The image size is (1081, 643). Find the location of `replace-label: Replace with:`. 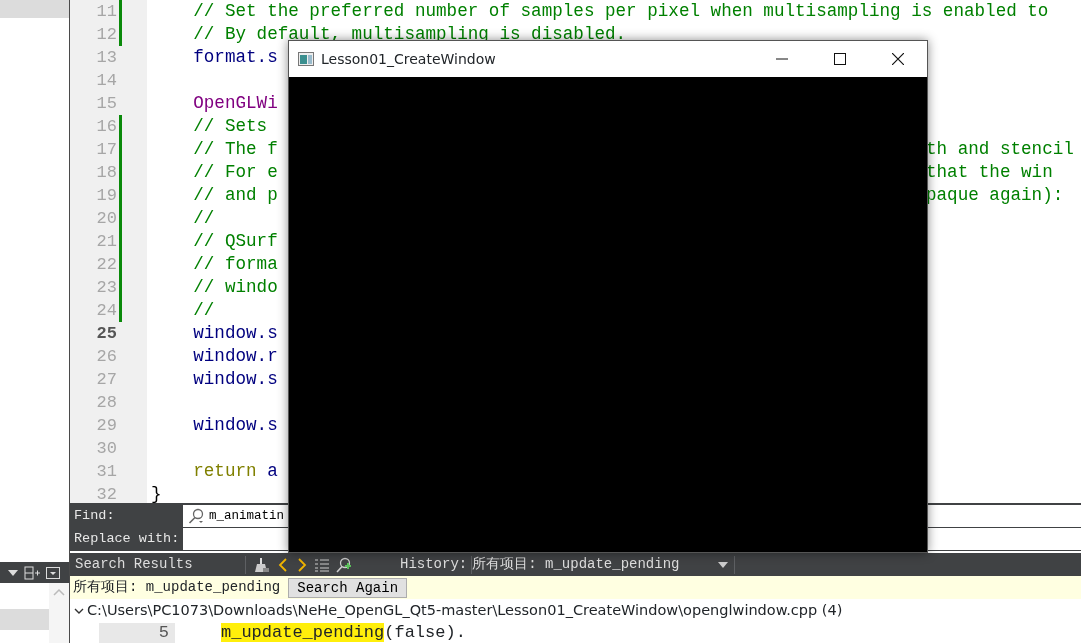

replace-label: Replace with: is located at coordinates (127, 539).